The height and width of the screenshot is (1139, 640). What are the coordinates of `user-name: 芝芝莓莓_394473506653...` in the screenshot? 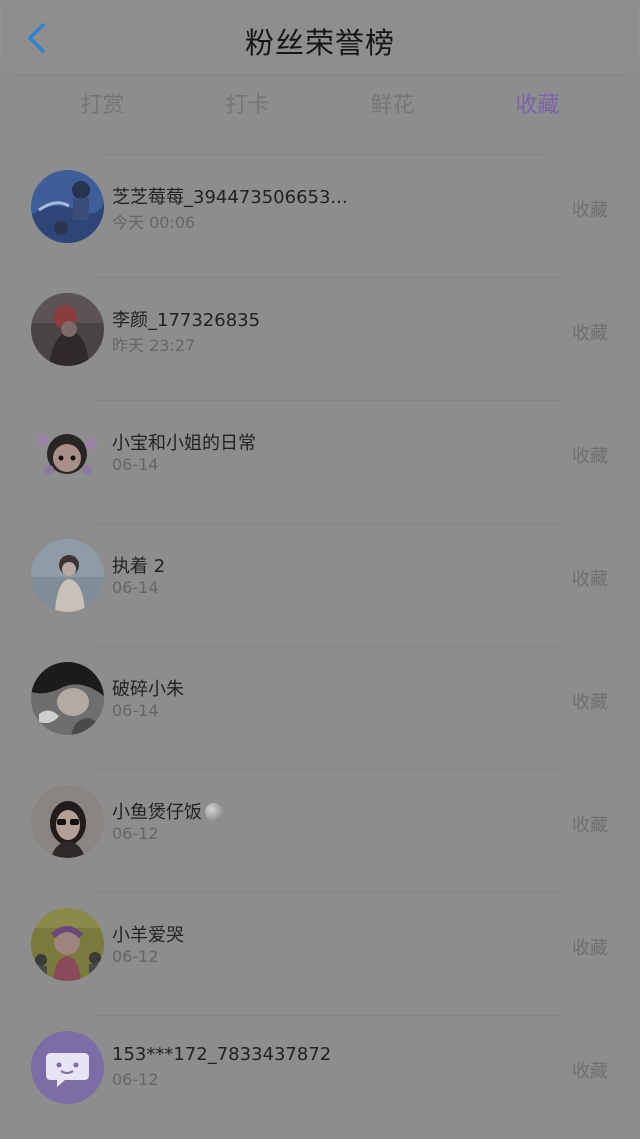 It's located at (230, 197).